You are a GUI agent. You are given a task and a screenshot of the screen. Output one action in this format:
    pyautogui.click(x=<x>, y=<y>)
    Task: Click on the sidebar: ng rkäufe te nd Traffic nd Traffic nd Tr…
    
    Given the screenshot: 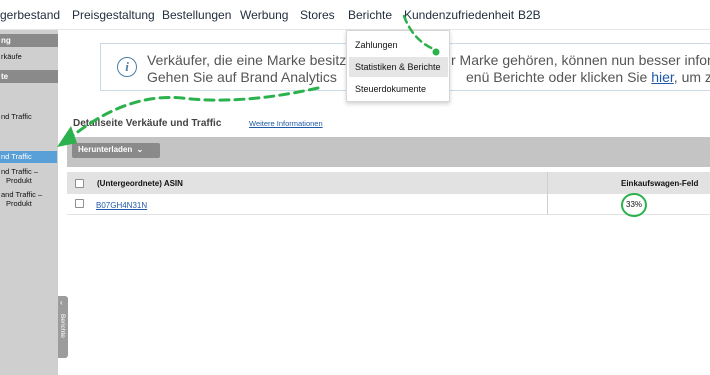 What is the action you would take?
    pyautogui.click(x=29, y=202)
    